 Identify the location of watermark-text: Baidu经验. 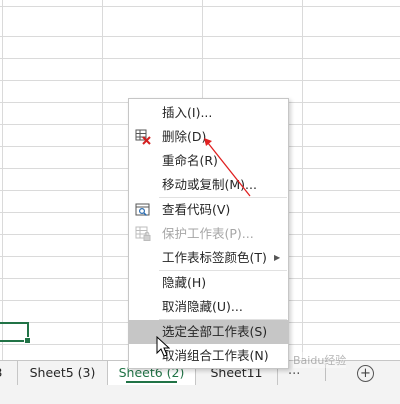
(320, 360).